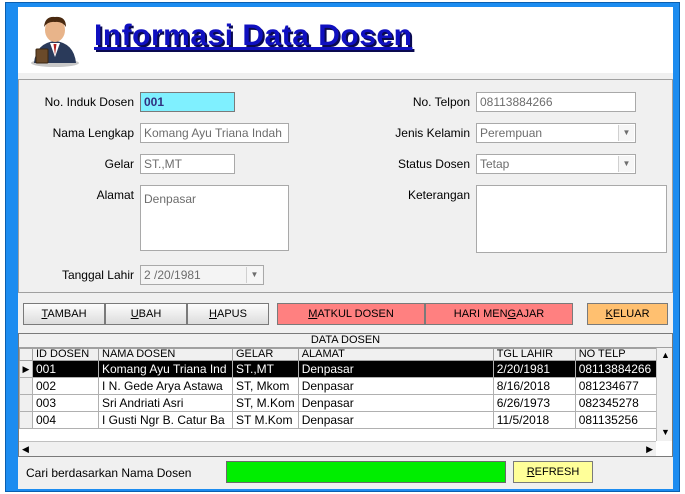 The width and height of the screenshot is (685, 494). Describe the element at coordinates (534, 354) in the screenshot. I see `column-header-tgl-lahir: TGL LAHIR` at that location.